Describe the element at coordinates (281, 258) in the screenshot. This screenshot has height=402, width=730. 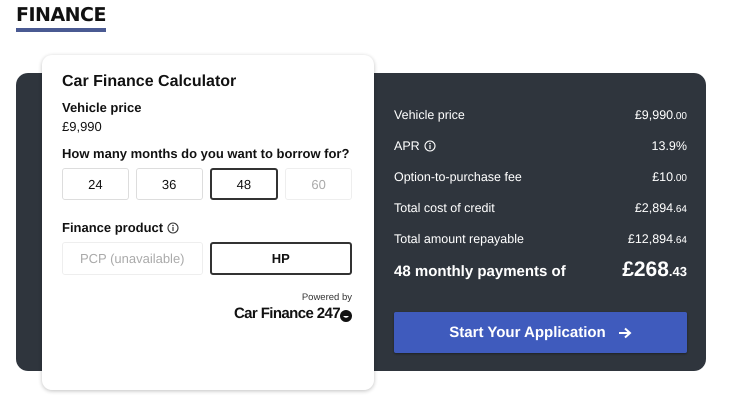
I see `option-button: HP` at that location.